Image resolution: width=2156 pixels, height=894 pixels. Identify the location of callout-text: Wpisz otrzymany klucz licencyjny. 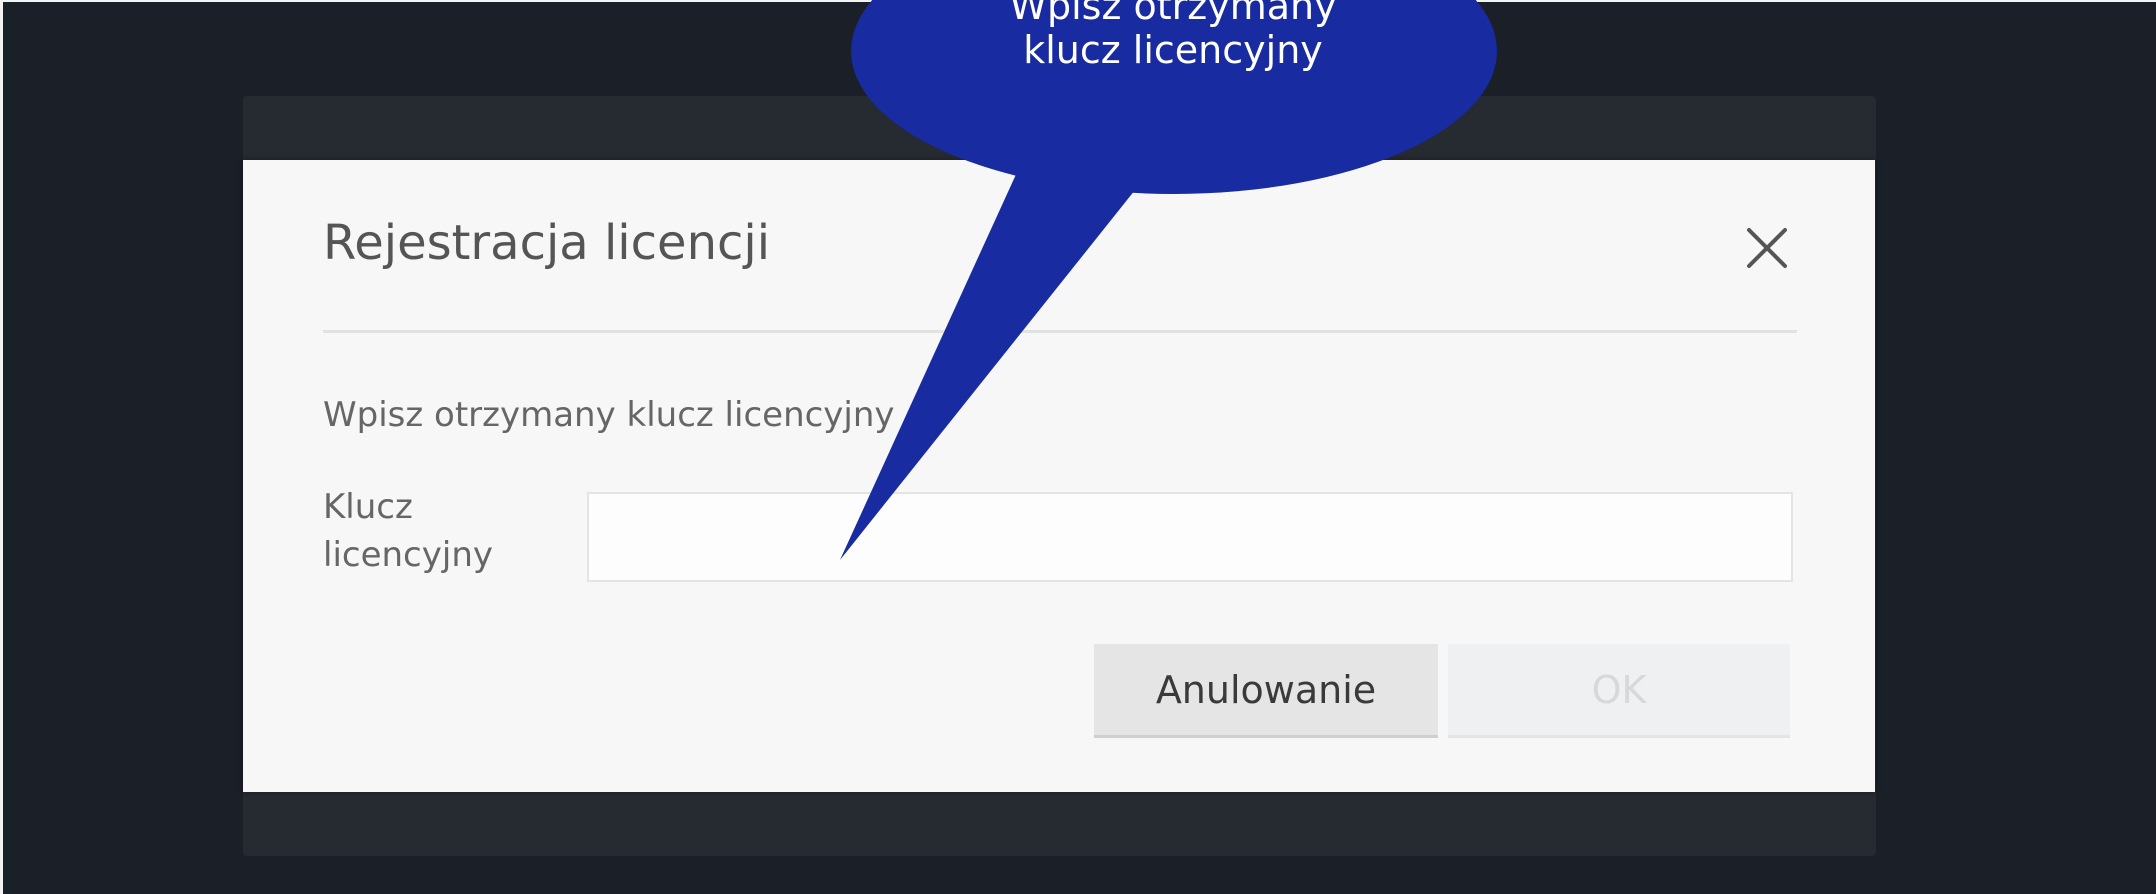
(1173, 36).